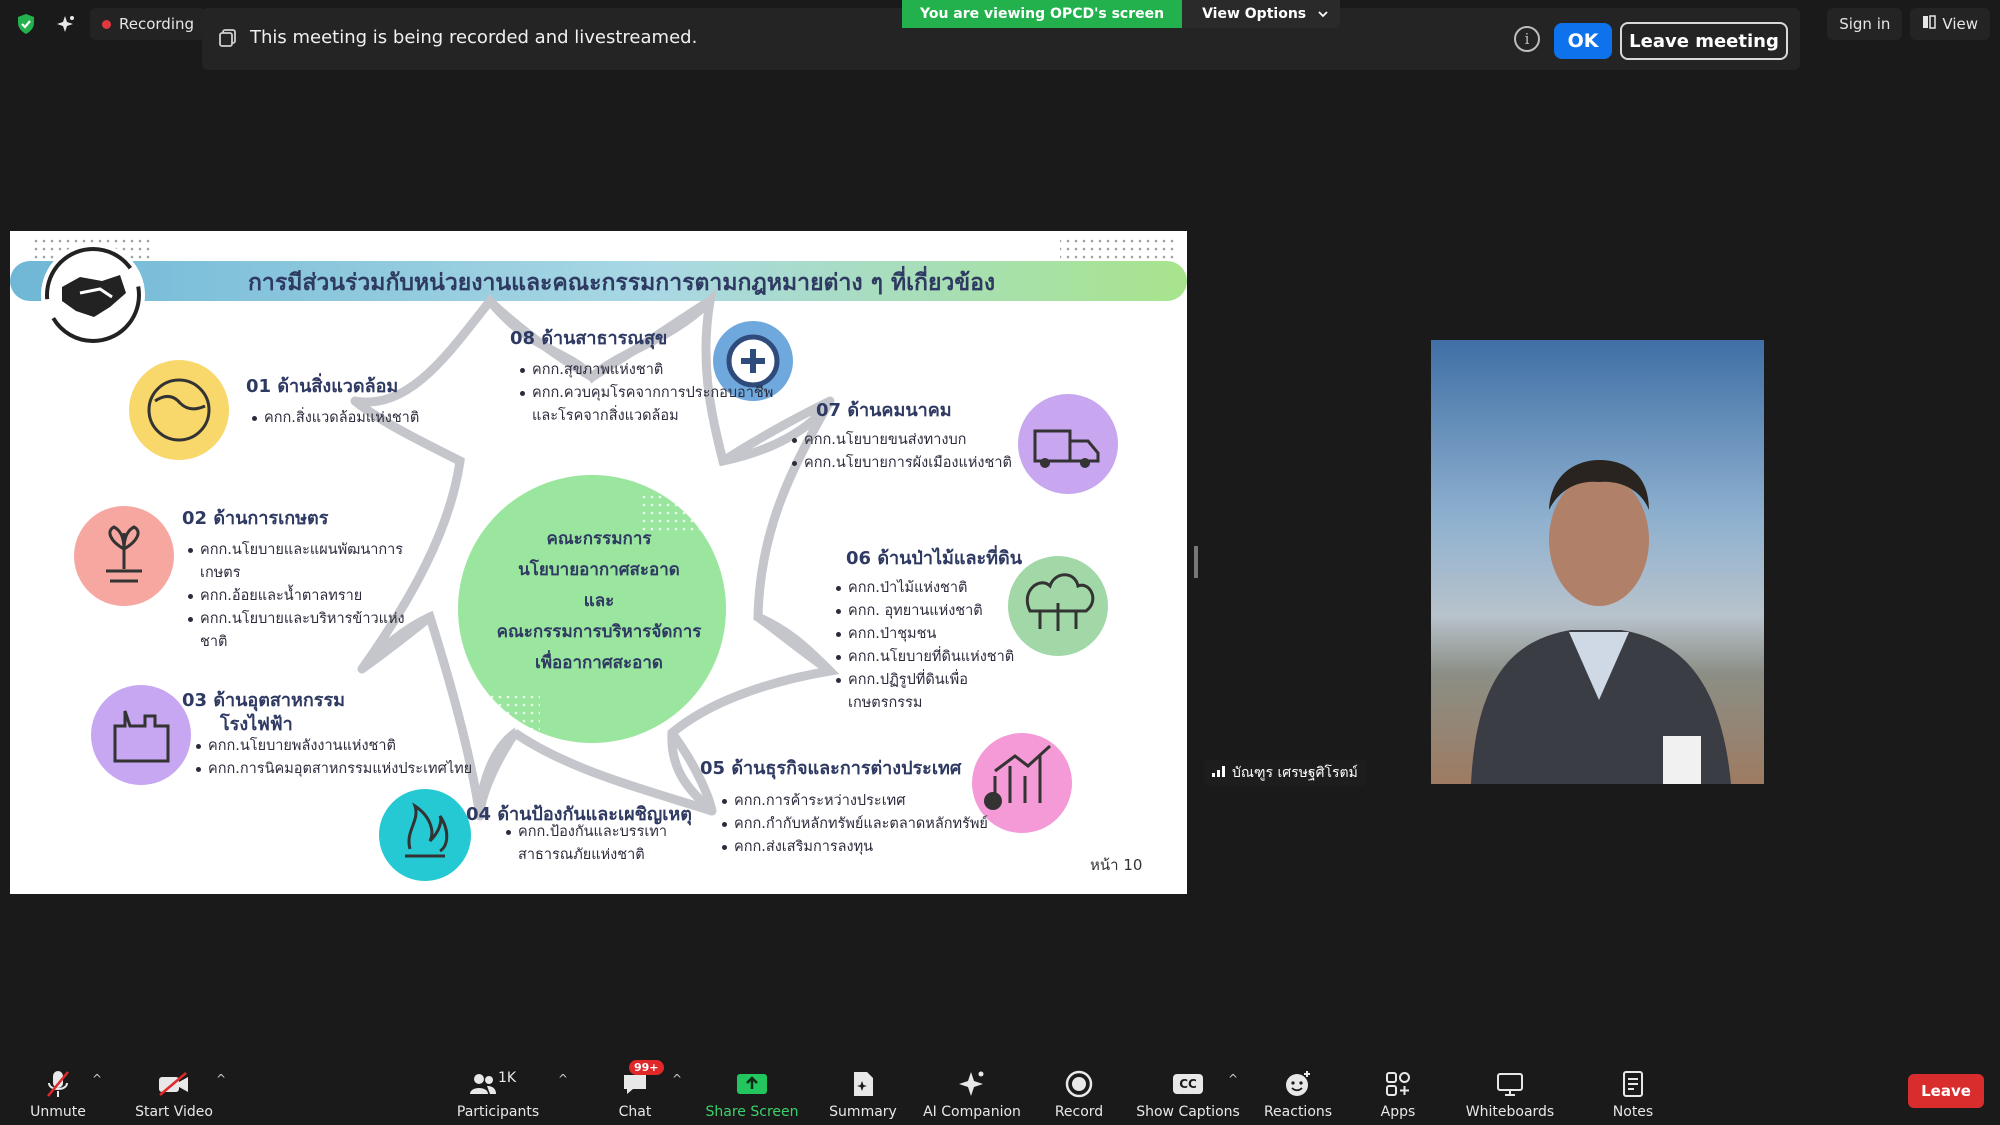  What do you see at coordinates (902, 463) in the screenshot?
I see `list-item: คกก.นโยบายการผังเมืองแห่งชาติ` at bounding box center [902, 463].